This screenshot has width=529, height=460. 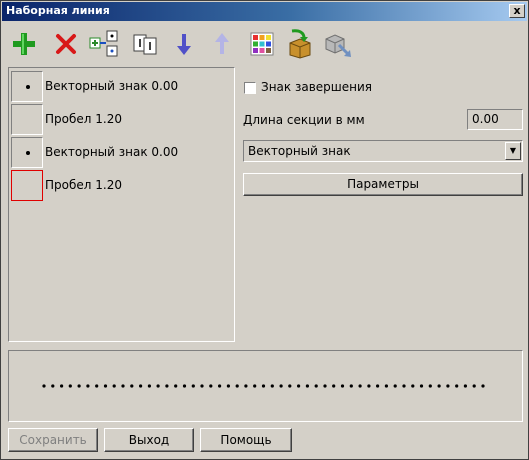 I want to click on space-icon, so click(x=145, y=44).